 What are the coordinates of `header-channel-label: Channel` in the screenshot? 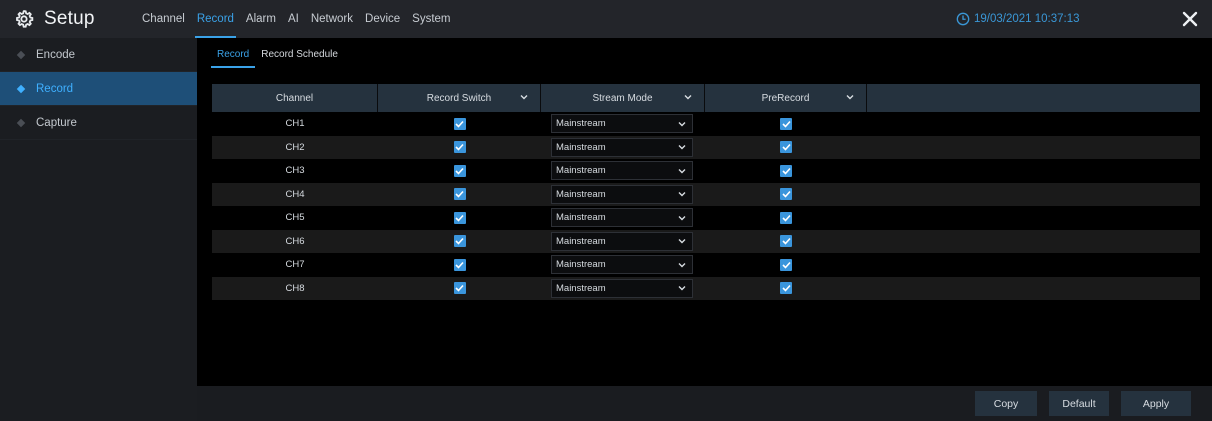 It's located at (294, 98).